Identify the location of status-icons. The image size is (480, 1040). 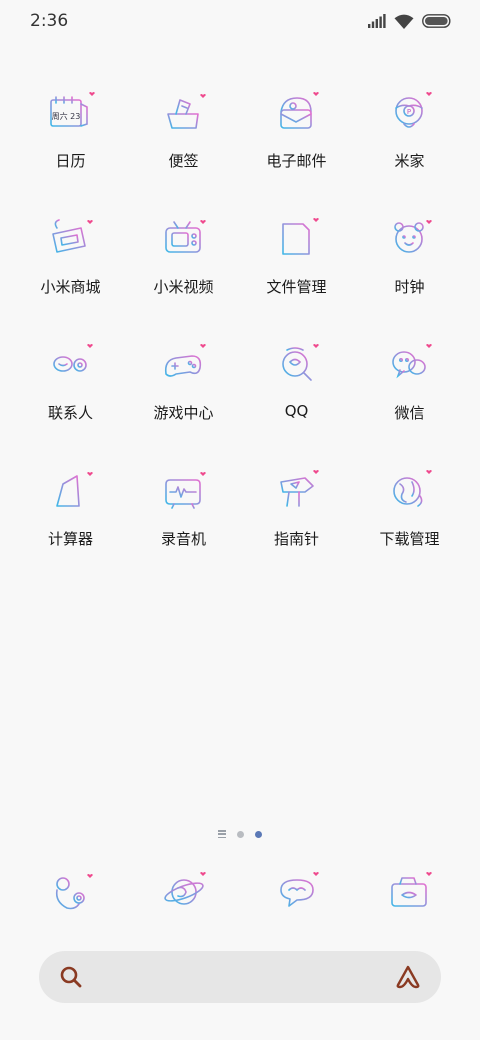
(410, 21).